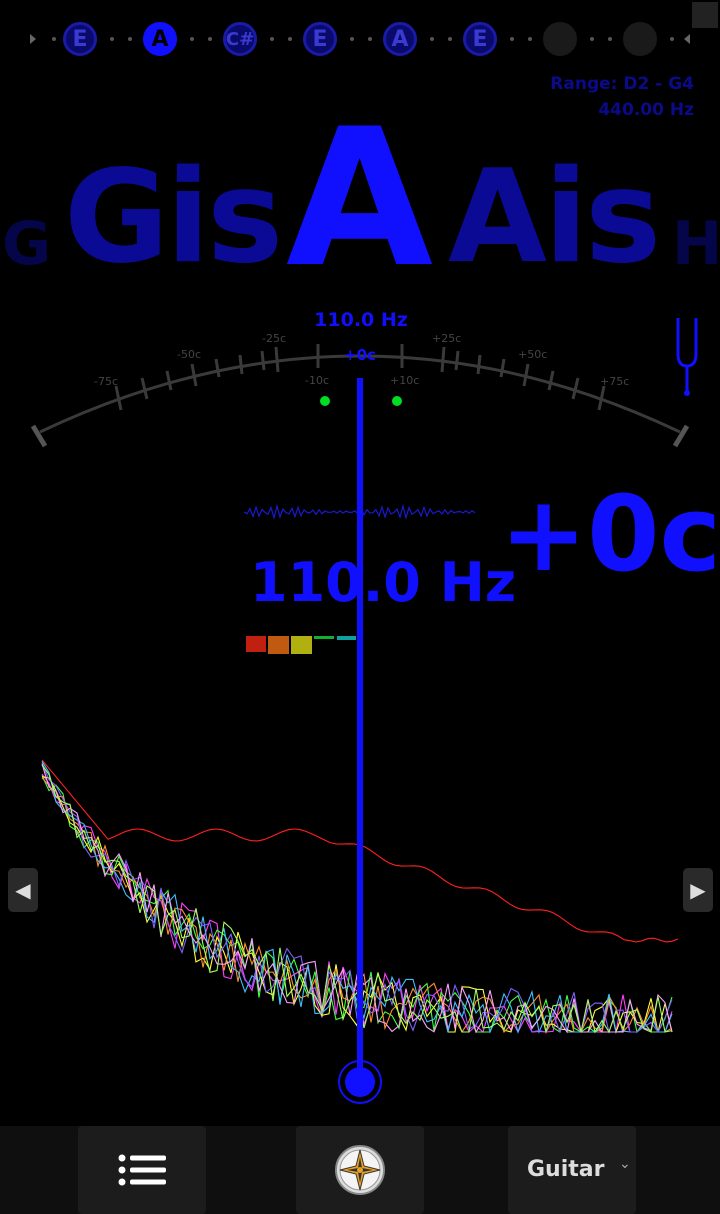 The width and height of the screenshot is (720, 1214). Describe the element at coordinates (554, 217) in the screenshot. I see `note-right: Ais` at that location.